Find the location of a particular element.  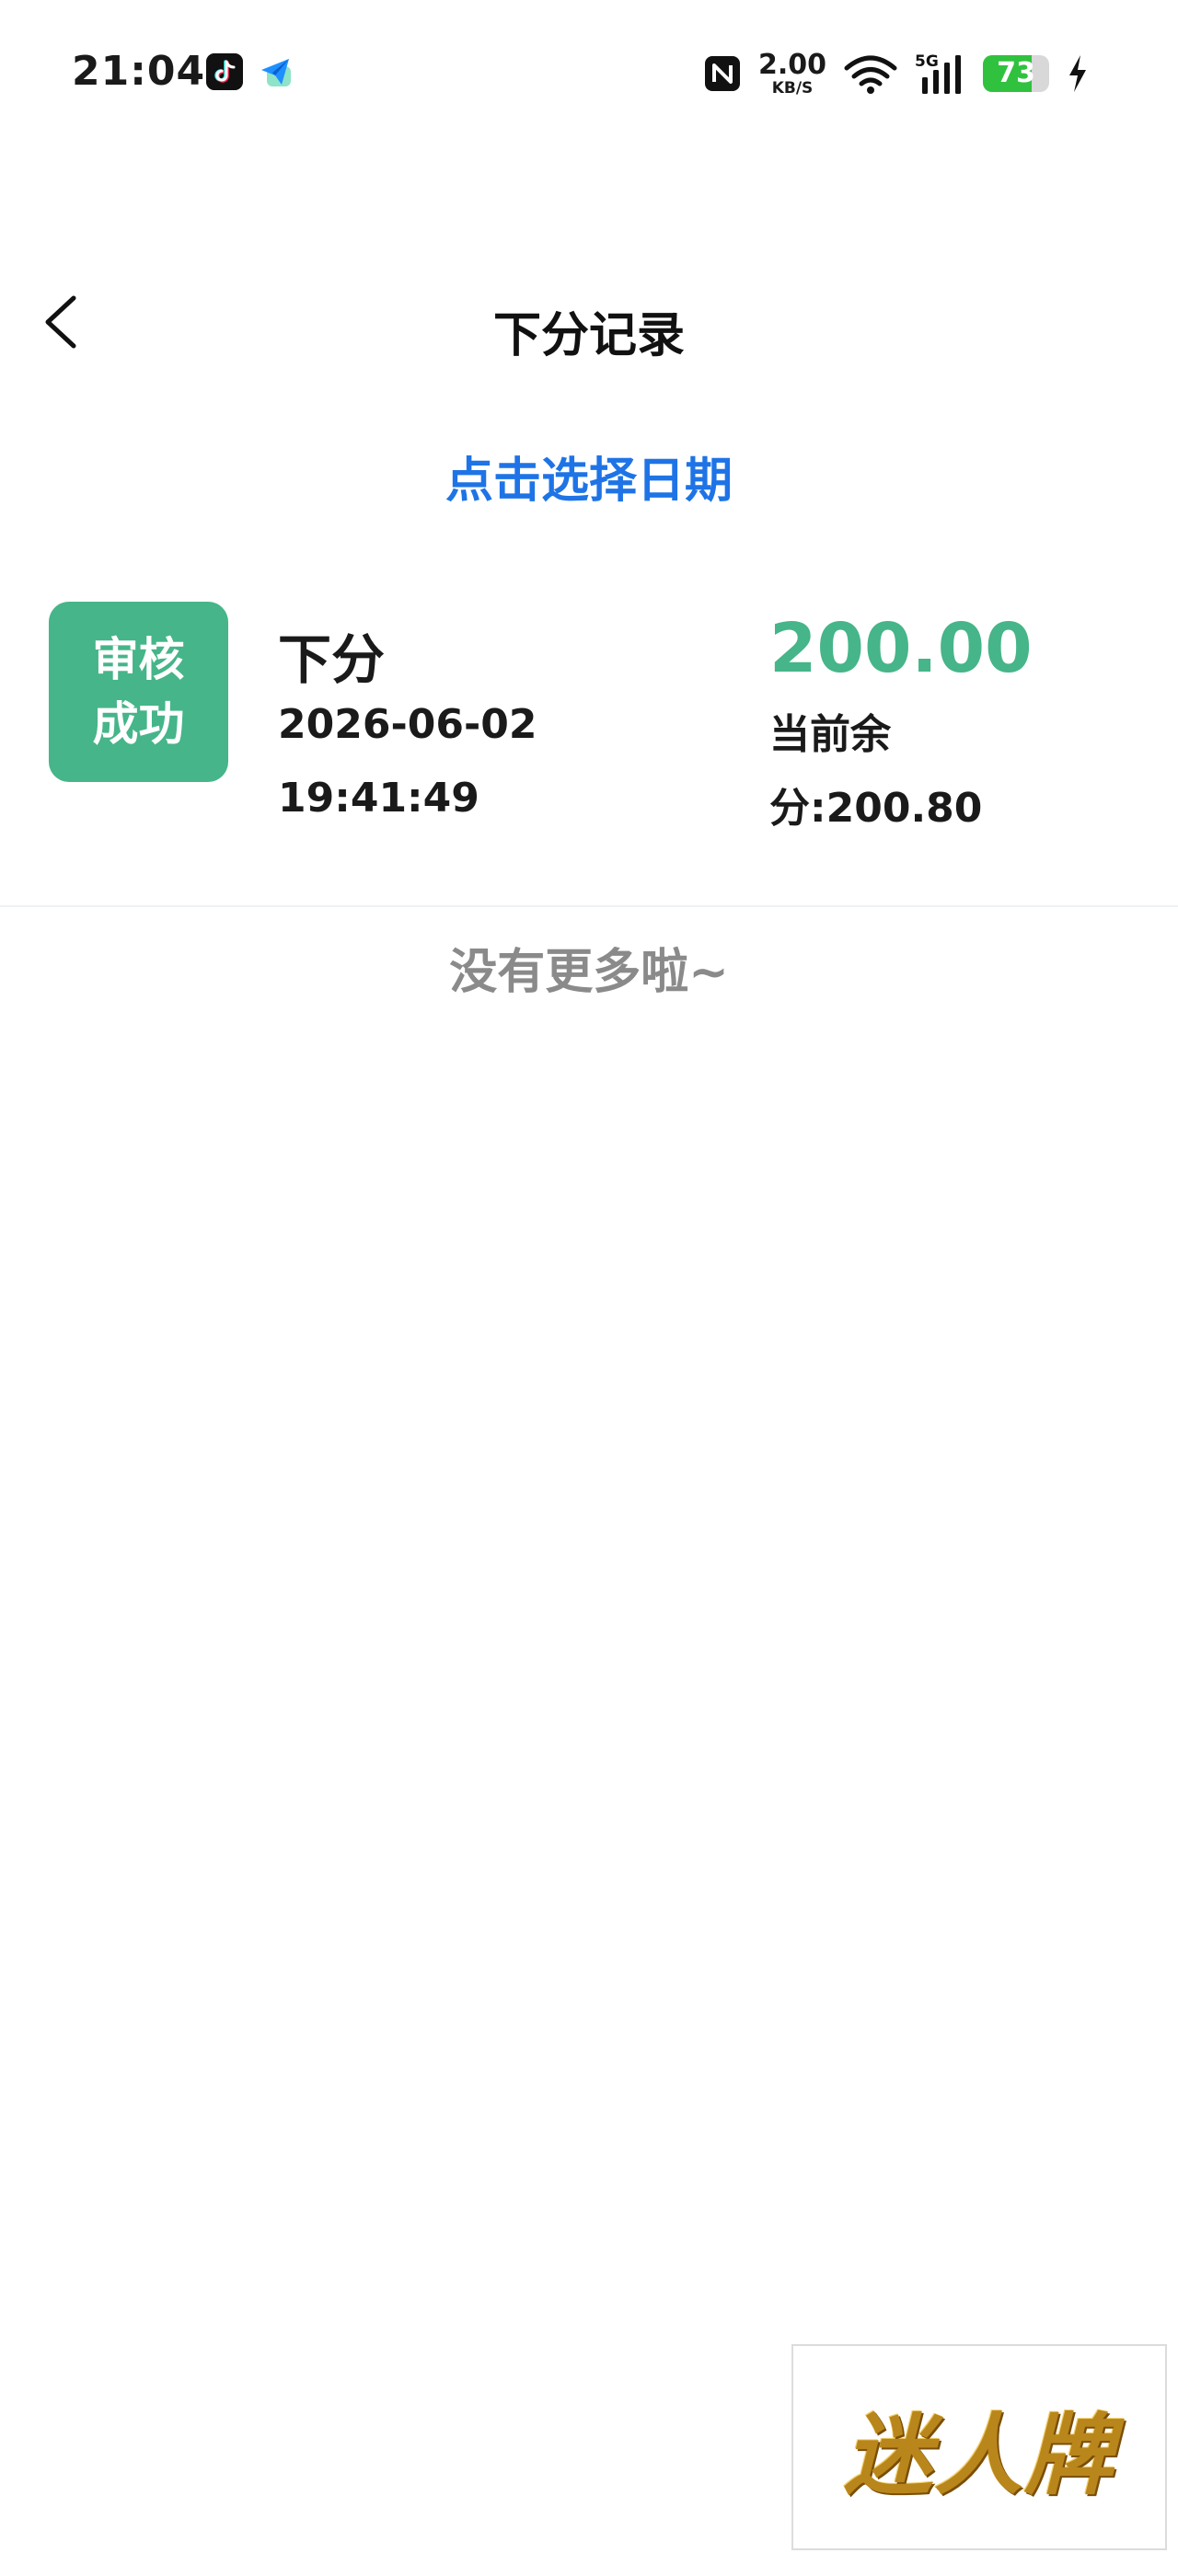

status-badge-line2: 成功 is located at coordinates (138, 724).